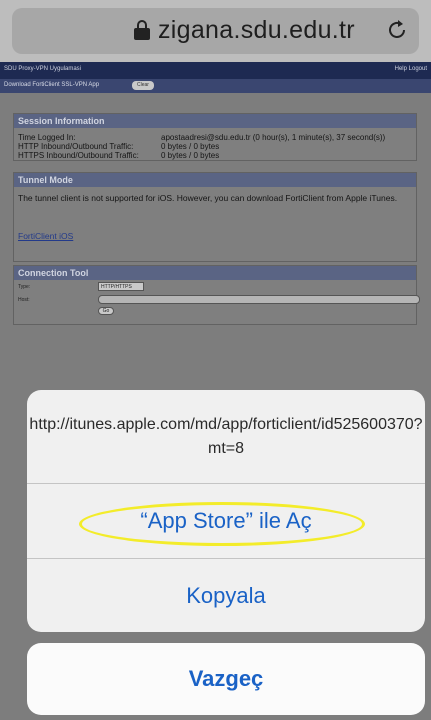 The width and height of the screenshot is (431, 720). Describe the element at coordinates (76, 146) in the screenshot. I see `info-label: HTTP Inbound/Outbound Traffic:` at that location.